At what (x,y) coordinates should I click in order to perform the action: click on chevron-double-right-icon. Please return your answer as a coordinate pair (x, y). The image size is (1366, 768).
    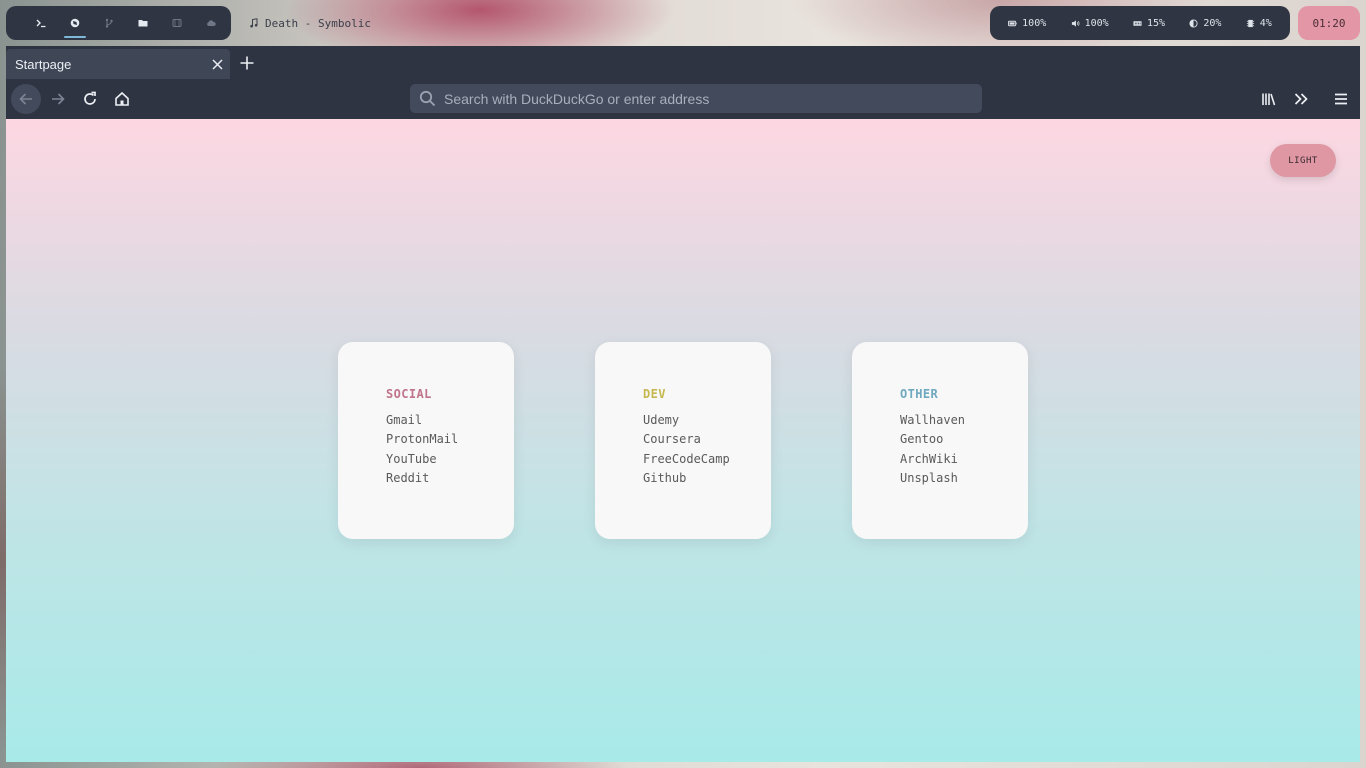
    Looking at the image, I should click on (1301, 99).